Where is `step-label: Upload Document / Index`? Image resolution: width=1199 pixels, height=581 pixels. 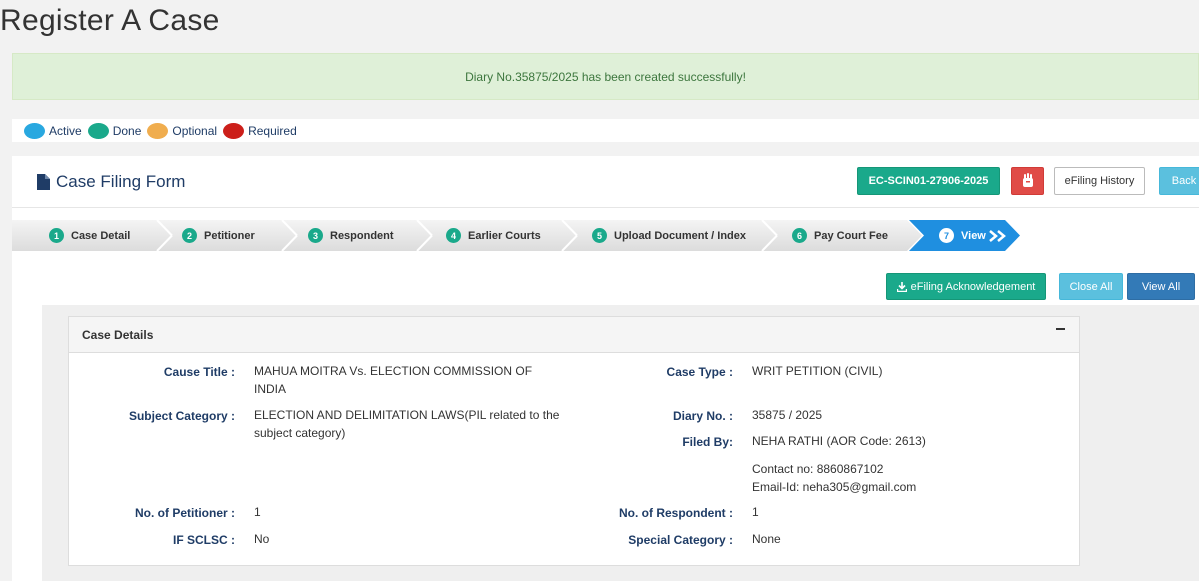 step-label: Upload Document / Index is located at coordinates (680, 235).